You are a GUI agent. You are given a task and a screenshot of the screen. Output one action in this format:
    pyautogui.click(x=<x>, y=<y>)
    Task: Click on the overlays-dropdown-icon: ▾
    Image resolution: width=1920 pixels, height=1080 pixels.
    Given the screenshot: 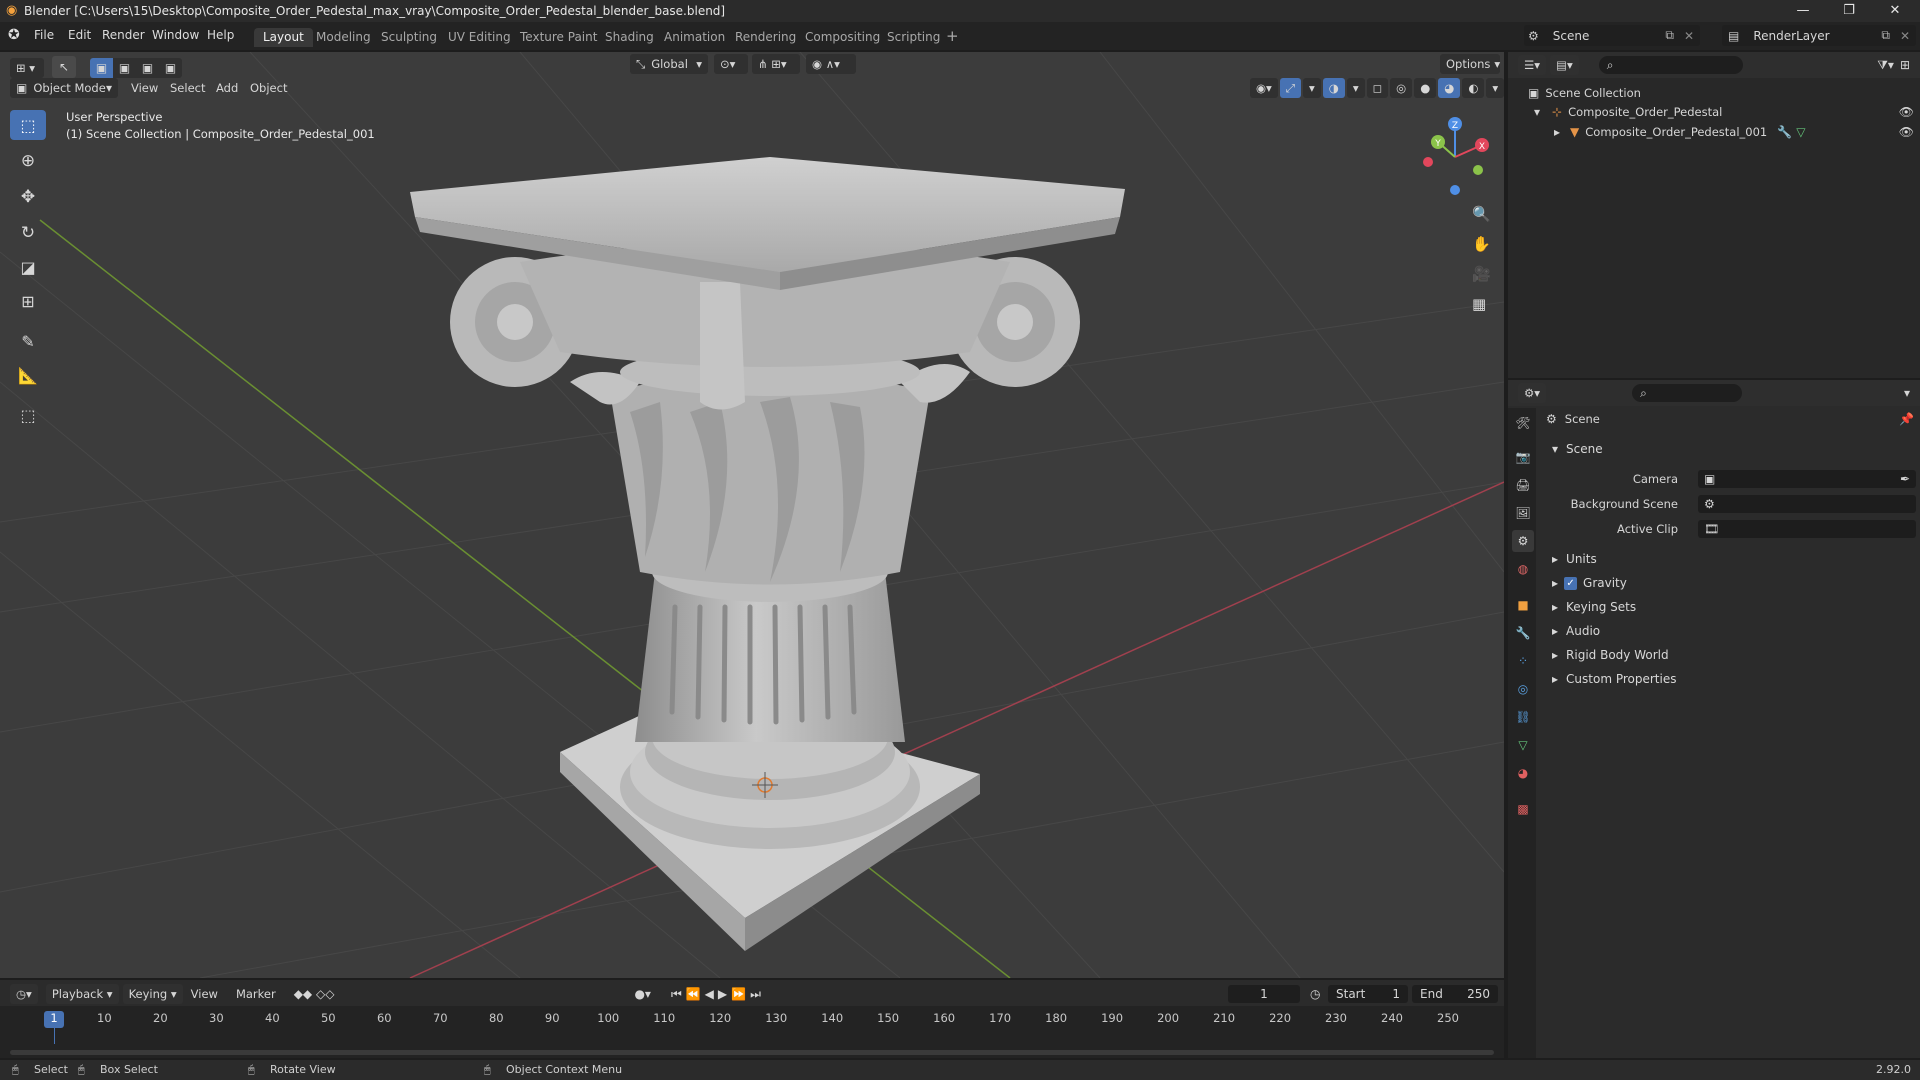 What is the action you would take?
    pyautogui.click(x=1355, y=88)
    